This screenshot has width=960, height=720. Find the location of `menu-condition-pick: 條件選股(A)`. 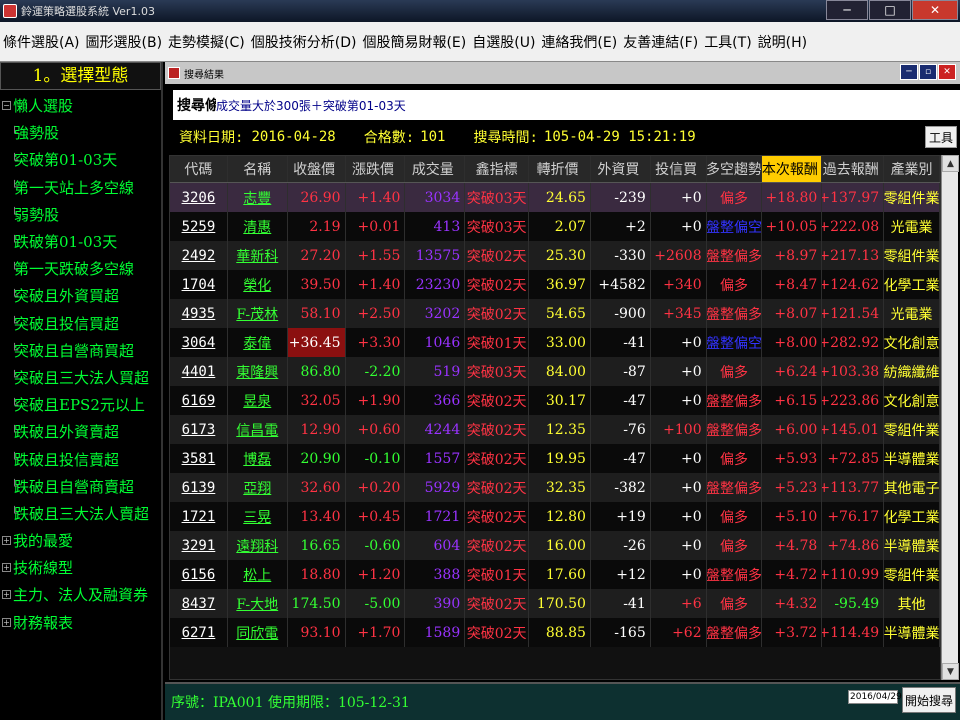

menu-condition-pick: 條件選股(A) is located at coordinates (41, 42).